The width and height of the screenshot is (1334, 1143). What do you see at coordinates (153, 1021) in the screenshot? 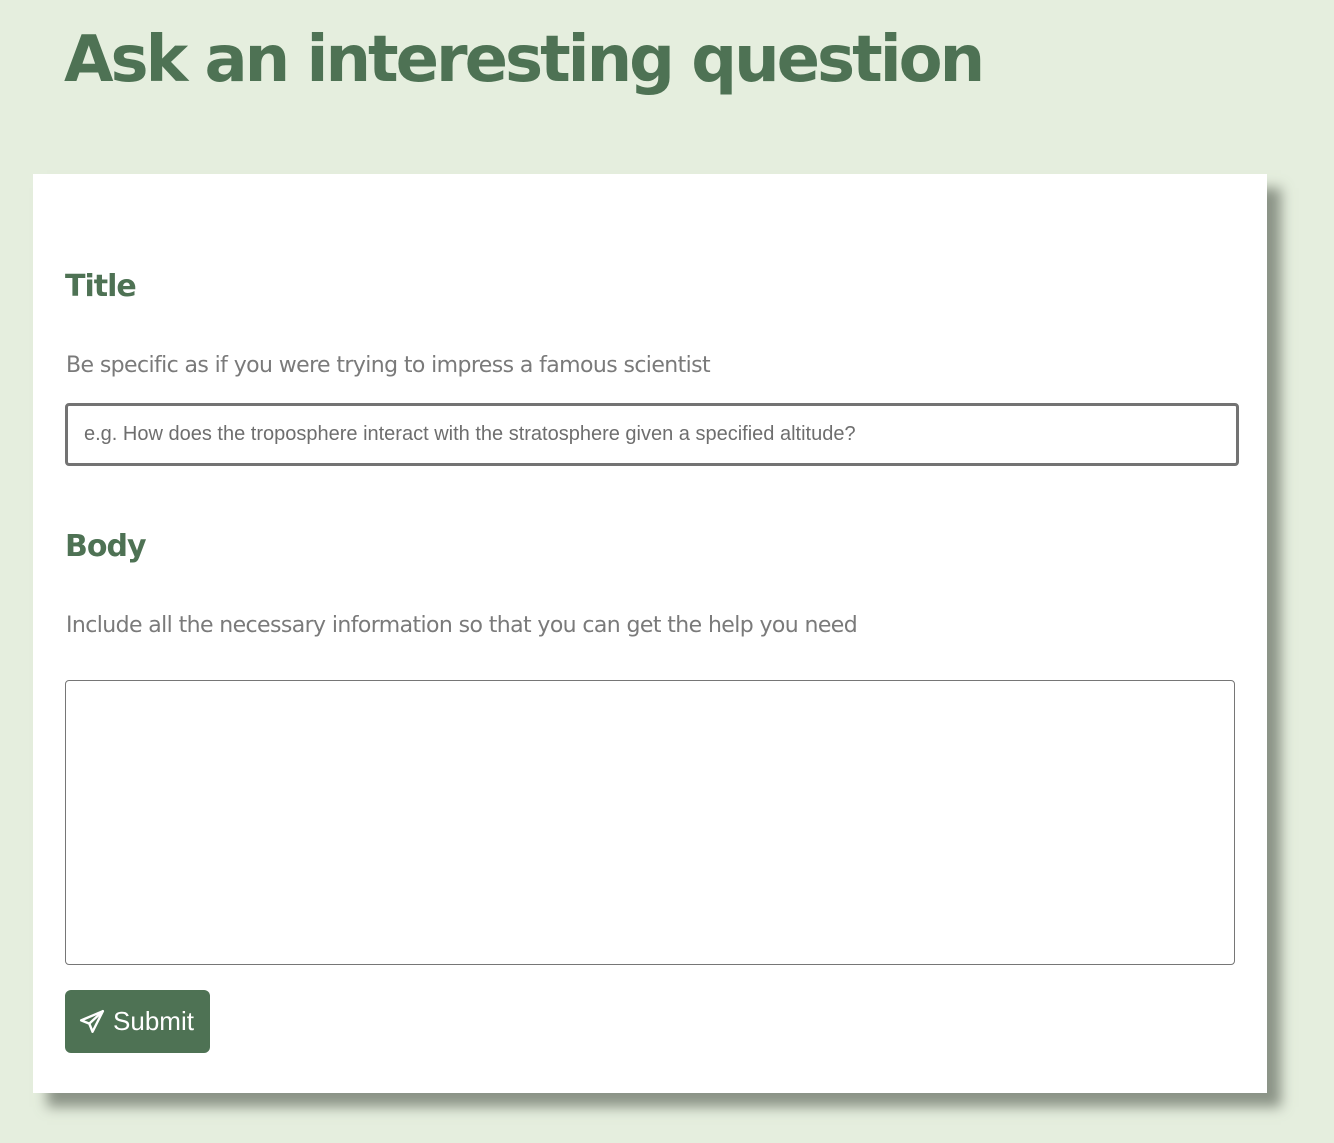
I see `submit-button-label: Submit` at bounding box center [153, 1021].